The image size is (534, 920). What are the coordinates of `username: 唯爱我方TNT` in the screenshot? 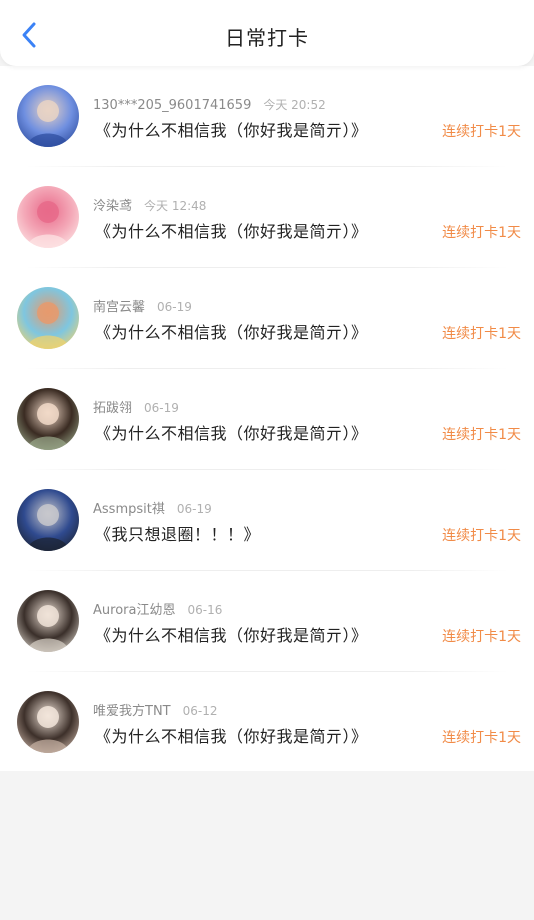 It's located at (132, 711).